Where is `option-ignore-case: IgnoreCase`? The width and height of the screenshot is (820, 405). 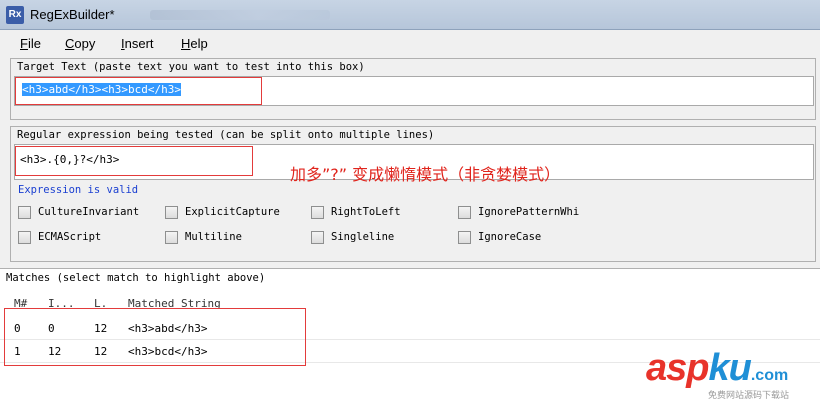
option-ignore-case: IgnoreCase is located at coordinates (528, 238).